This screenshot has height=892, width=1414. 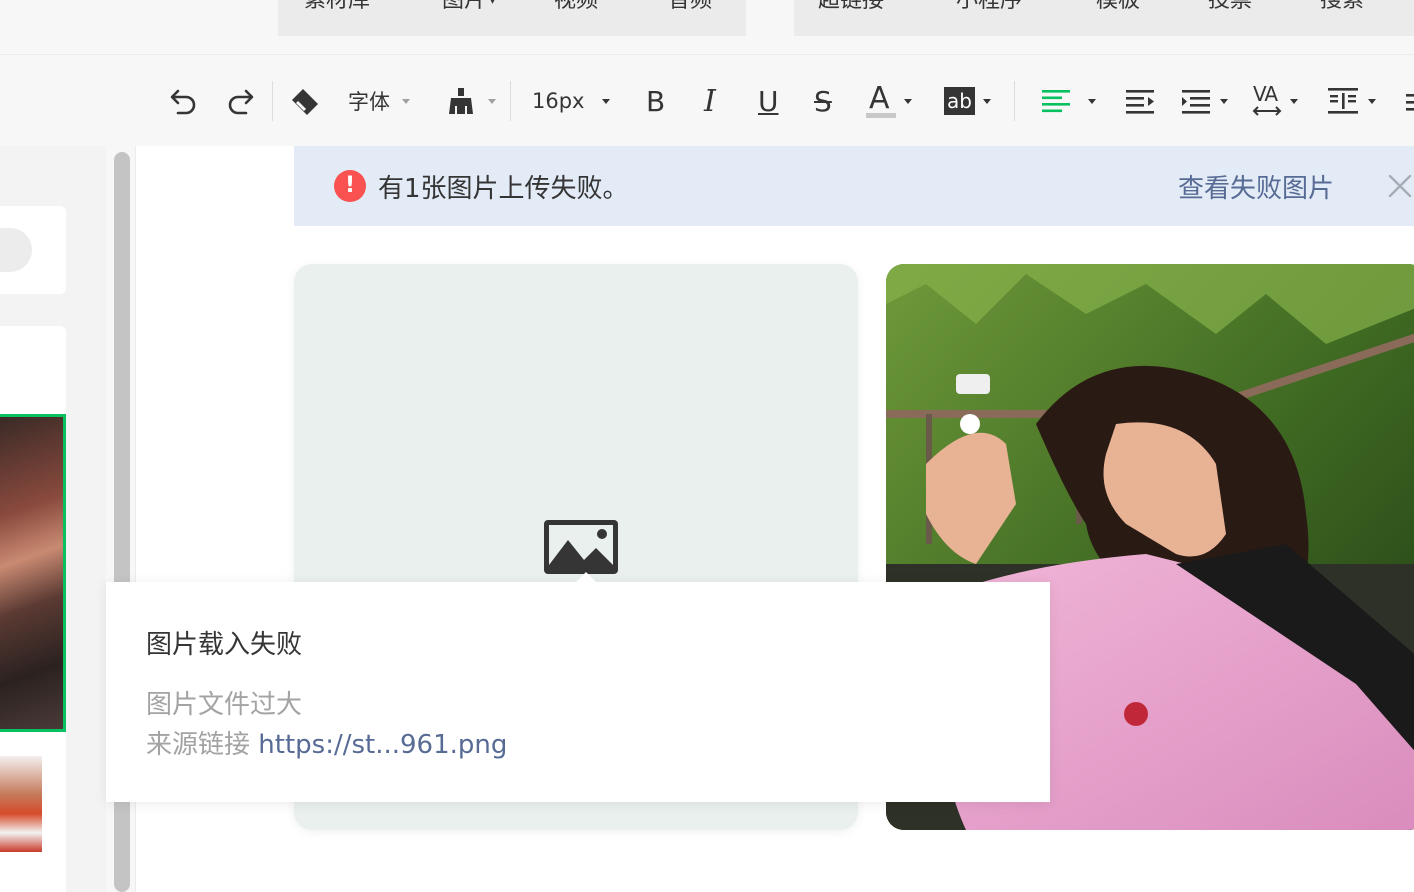 I want to click on tab-image: 图片 ▾, so click(x=468, y=7).